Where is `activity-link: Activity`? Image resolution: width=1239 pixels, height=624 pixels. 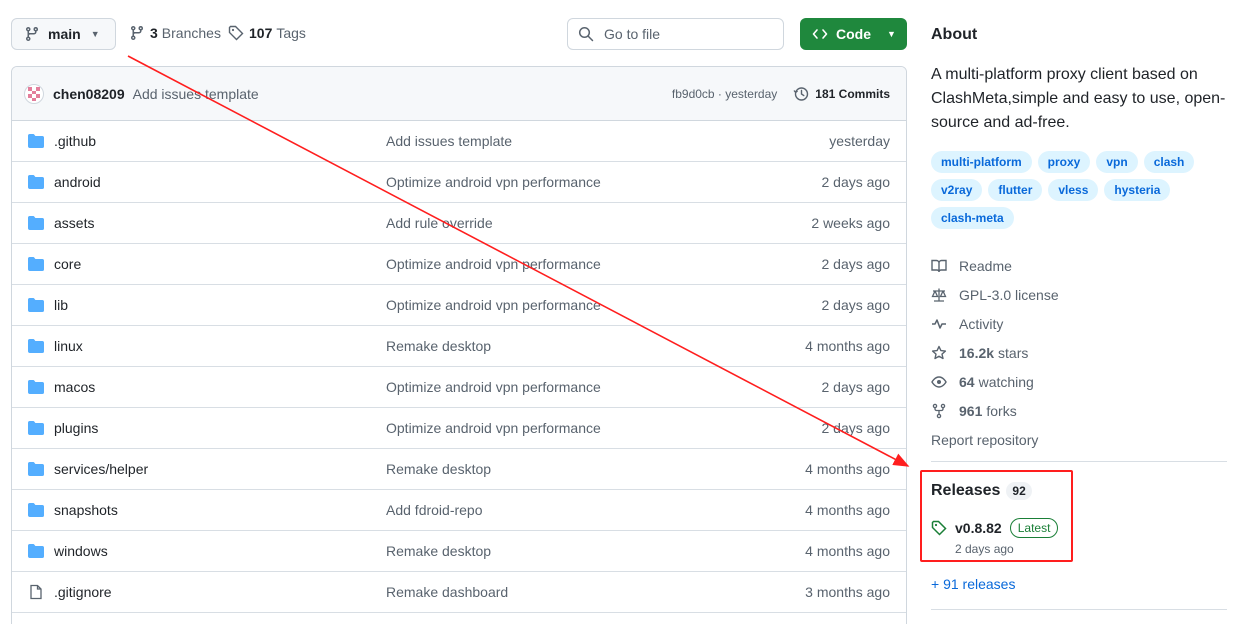 activity-link: Activity is located at coordinates (995, 323).